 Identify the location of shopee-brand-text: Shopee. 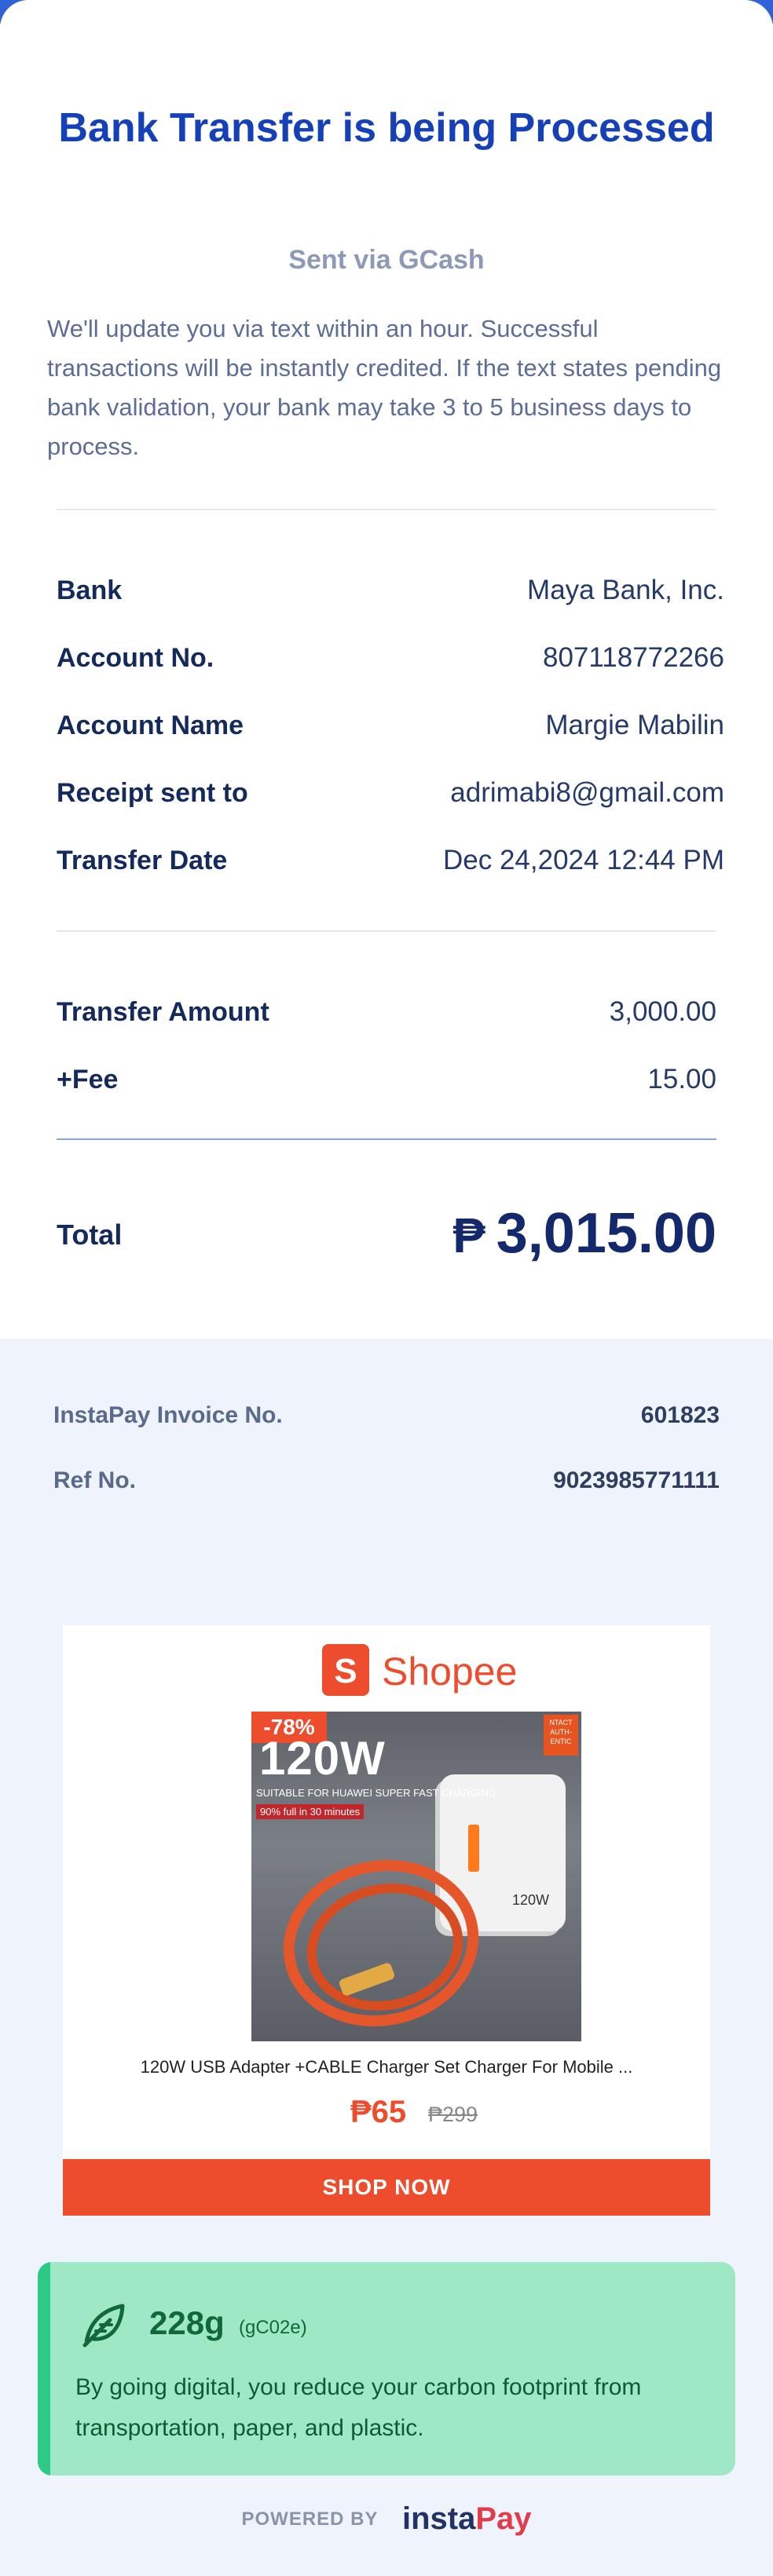
(450, 1672).